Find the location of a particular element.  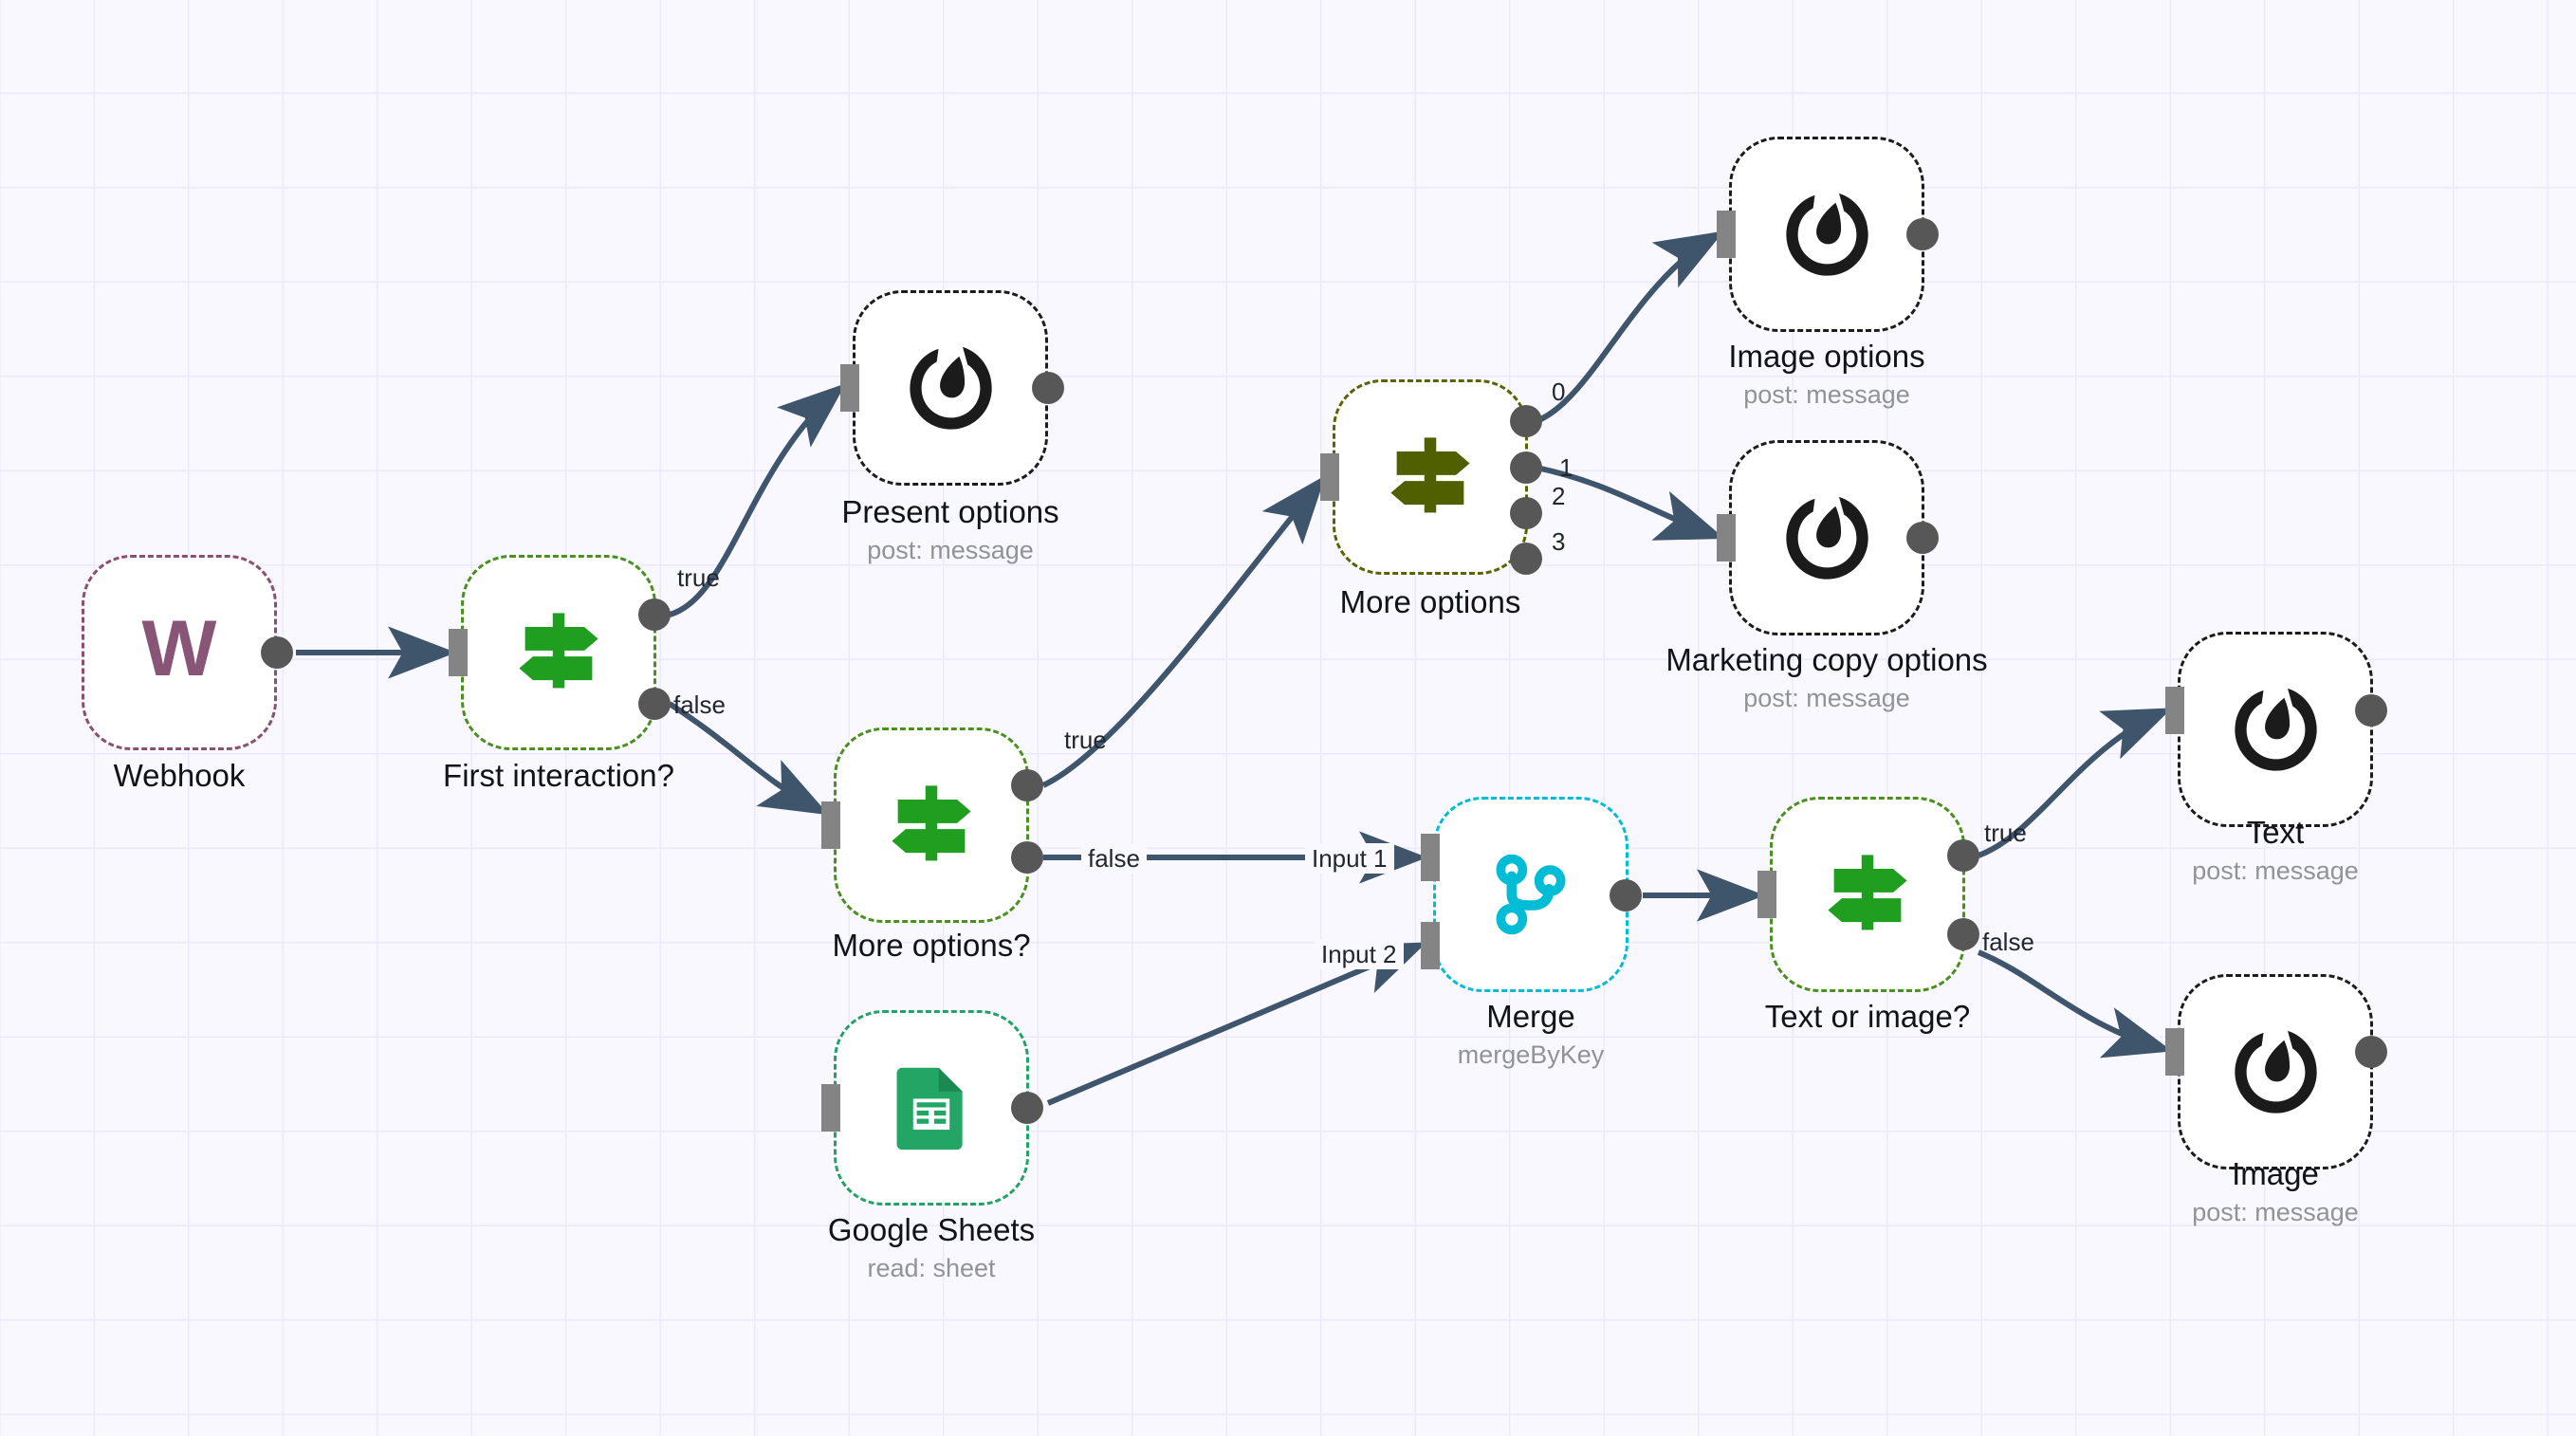

google-sheets-icon is located at coordinates (929, 1109).